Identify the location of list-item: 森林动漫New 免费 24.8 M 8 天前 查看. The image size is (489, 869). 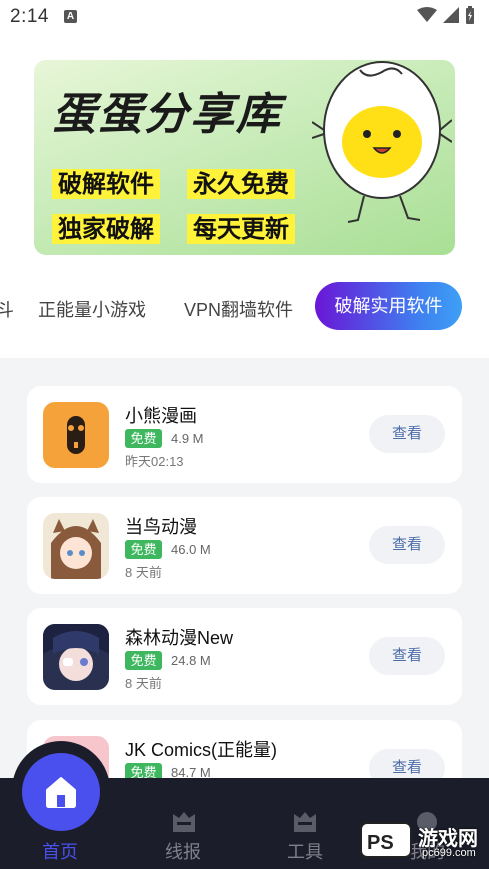
(244, 656).